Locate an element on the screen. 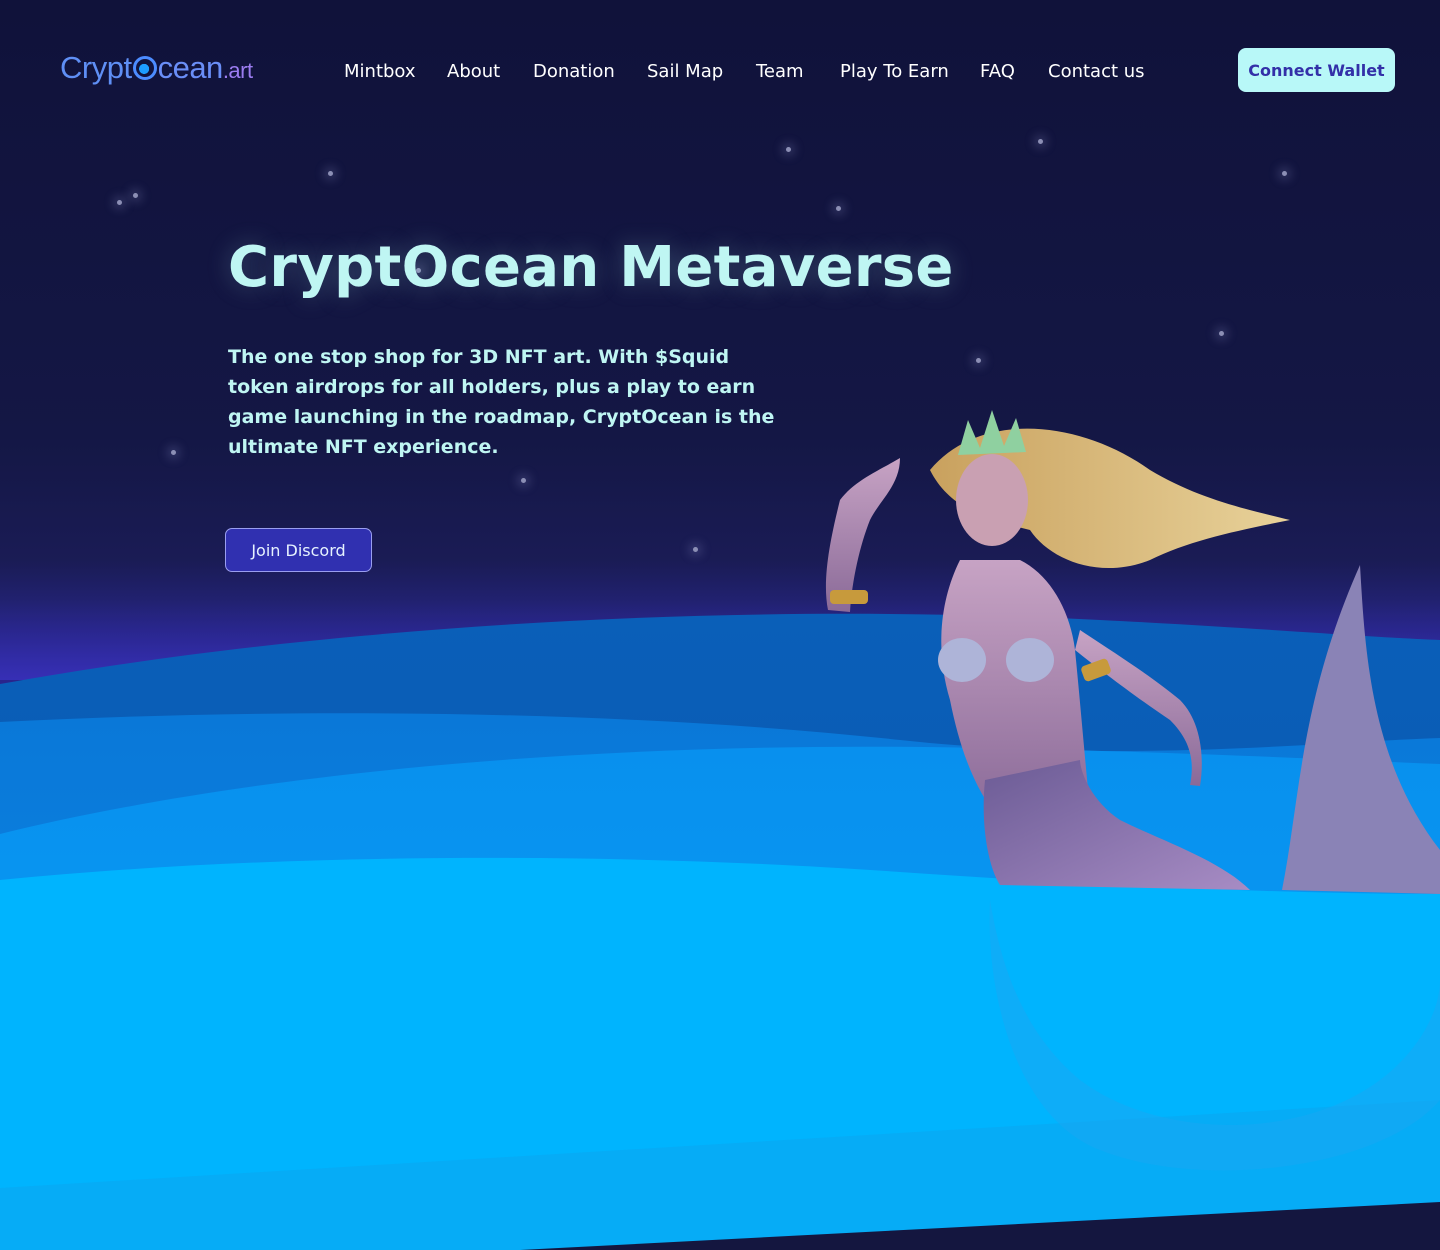 This screenshot has width=1440, height=1250. logo-text-part3: .art is located at coordinates (237, 70).